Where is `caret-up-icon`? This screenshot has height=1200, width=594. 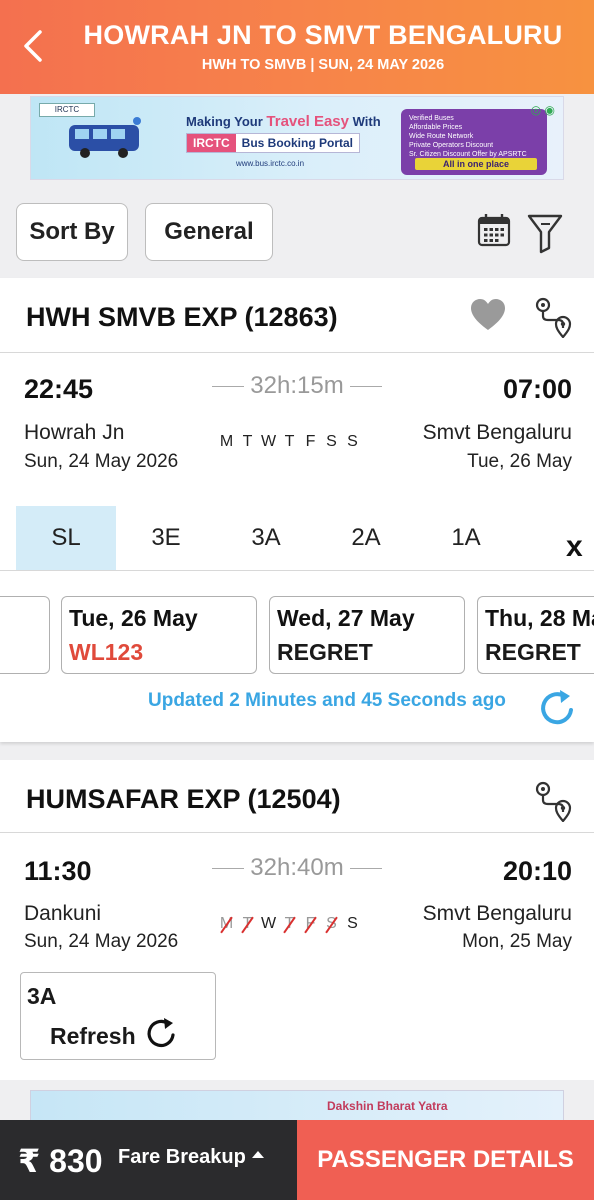 caret-up-icon is located at coordinates (257, 1155).